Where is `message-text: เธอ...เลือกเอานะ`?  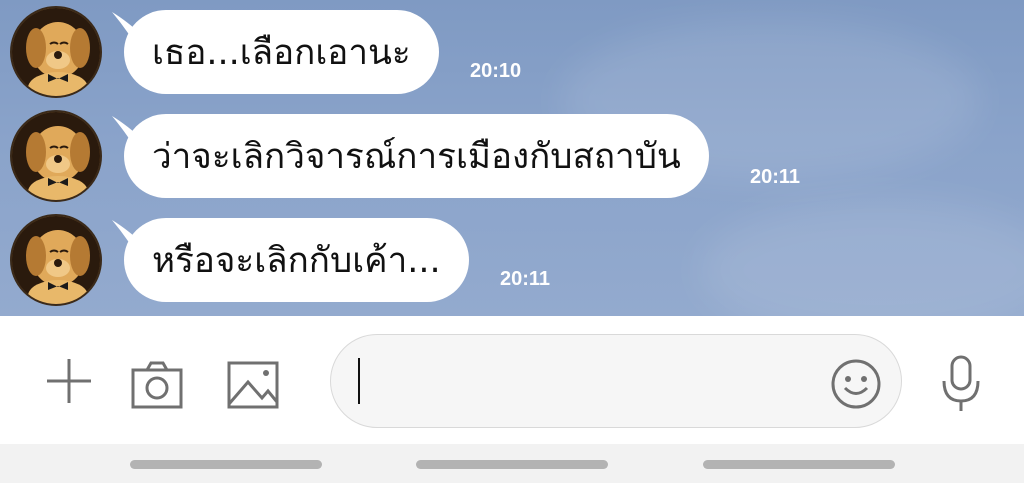 message-text: เธอ...เลือกเอานะ is located at coordinates (281, 52).